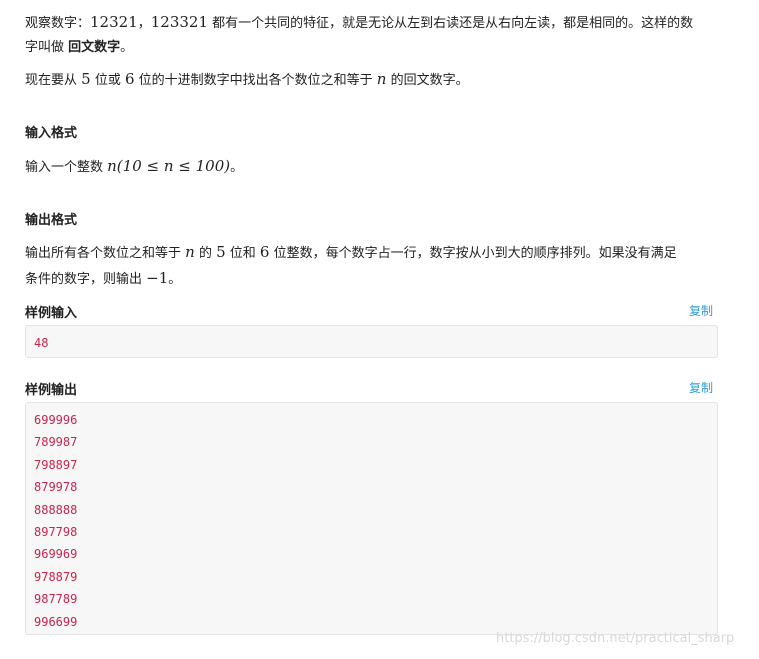 This screenshot has height=659, width=759. Describe the element at coordinates (107, 80) in the screenshot. I see `task-text-b: 位或` at that location.